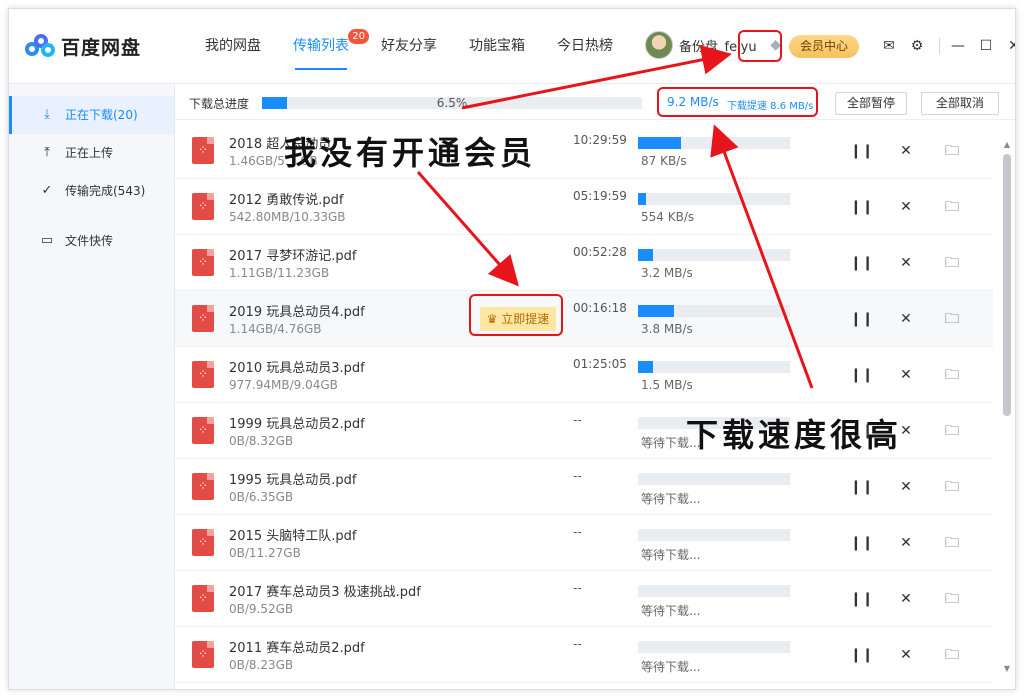 This screenshot has height=698, width=1024. I want to click on app-logo: 百度网盘, so click(90, 46).